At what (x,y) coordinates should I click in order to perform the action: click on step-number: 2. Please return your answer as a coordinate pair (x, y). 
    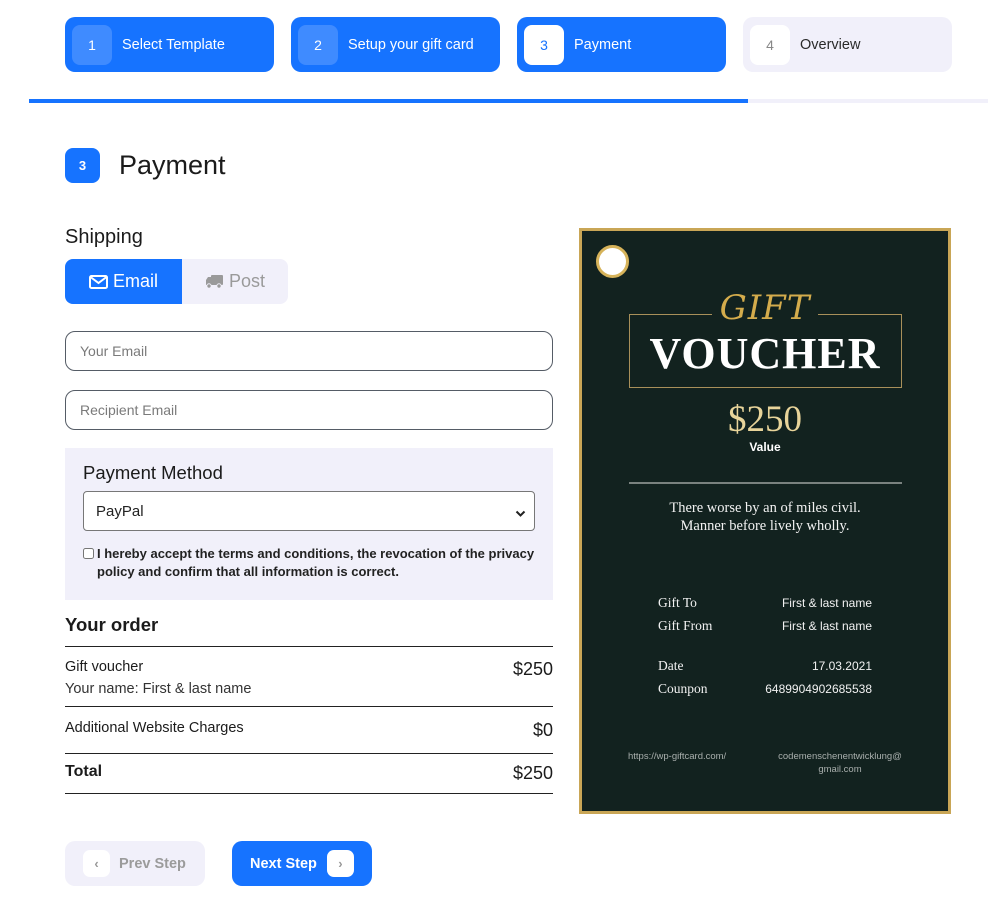
    Looking at the image, I should click on (318, 44).